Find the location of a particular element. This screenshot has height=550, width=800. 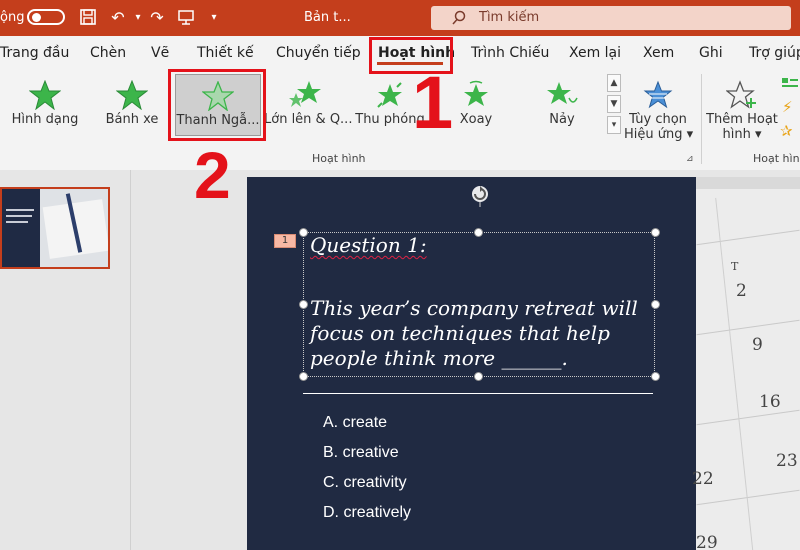

tab-home: Trang đầu is located at coordinates (34, 53).